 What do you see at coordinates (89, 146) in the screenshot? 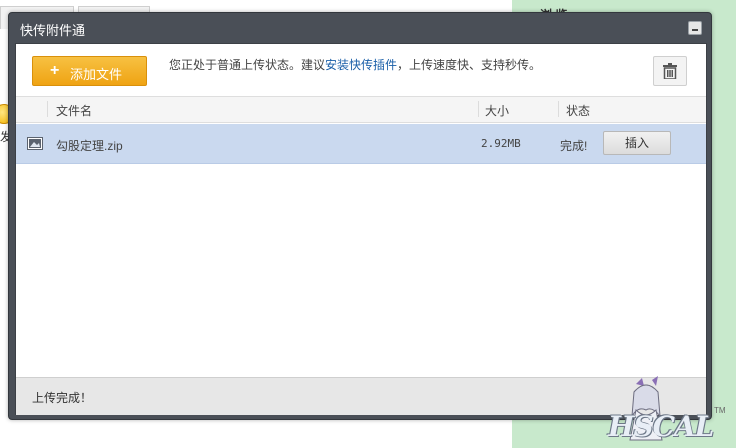
I see `file-name: 勾股定理.zip` at bounding box center [89, 146].